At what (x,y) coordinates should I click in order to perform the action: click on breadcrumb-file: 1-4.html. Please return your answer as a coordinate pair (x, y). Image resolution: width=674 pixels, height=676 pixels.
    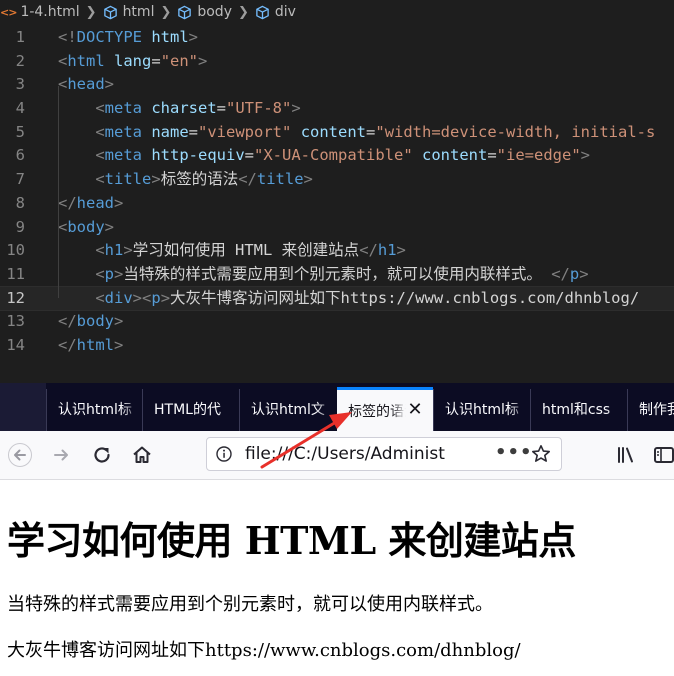
    Looking at the image, I should click on (49, 12).